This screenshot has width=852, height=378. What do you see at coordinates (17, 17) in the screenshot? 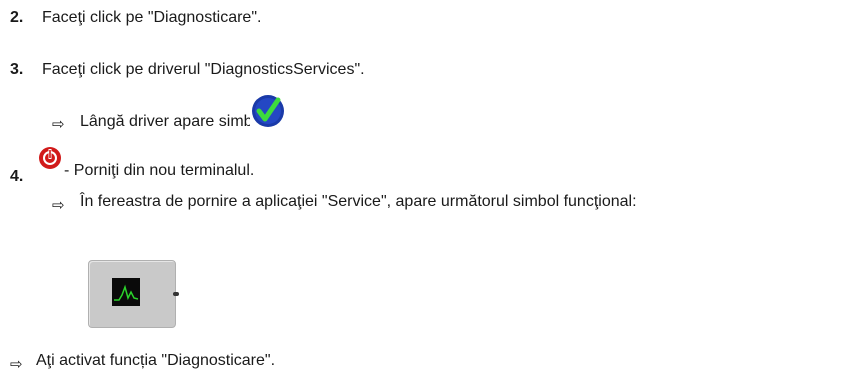
I see `step-number-2: 2.` at bounding box center [17, 17].